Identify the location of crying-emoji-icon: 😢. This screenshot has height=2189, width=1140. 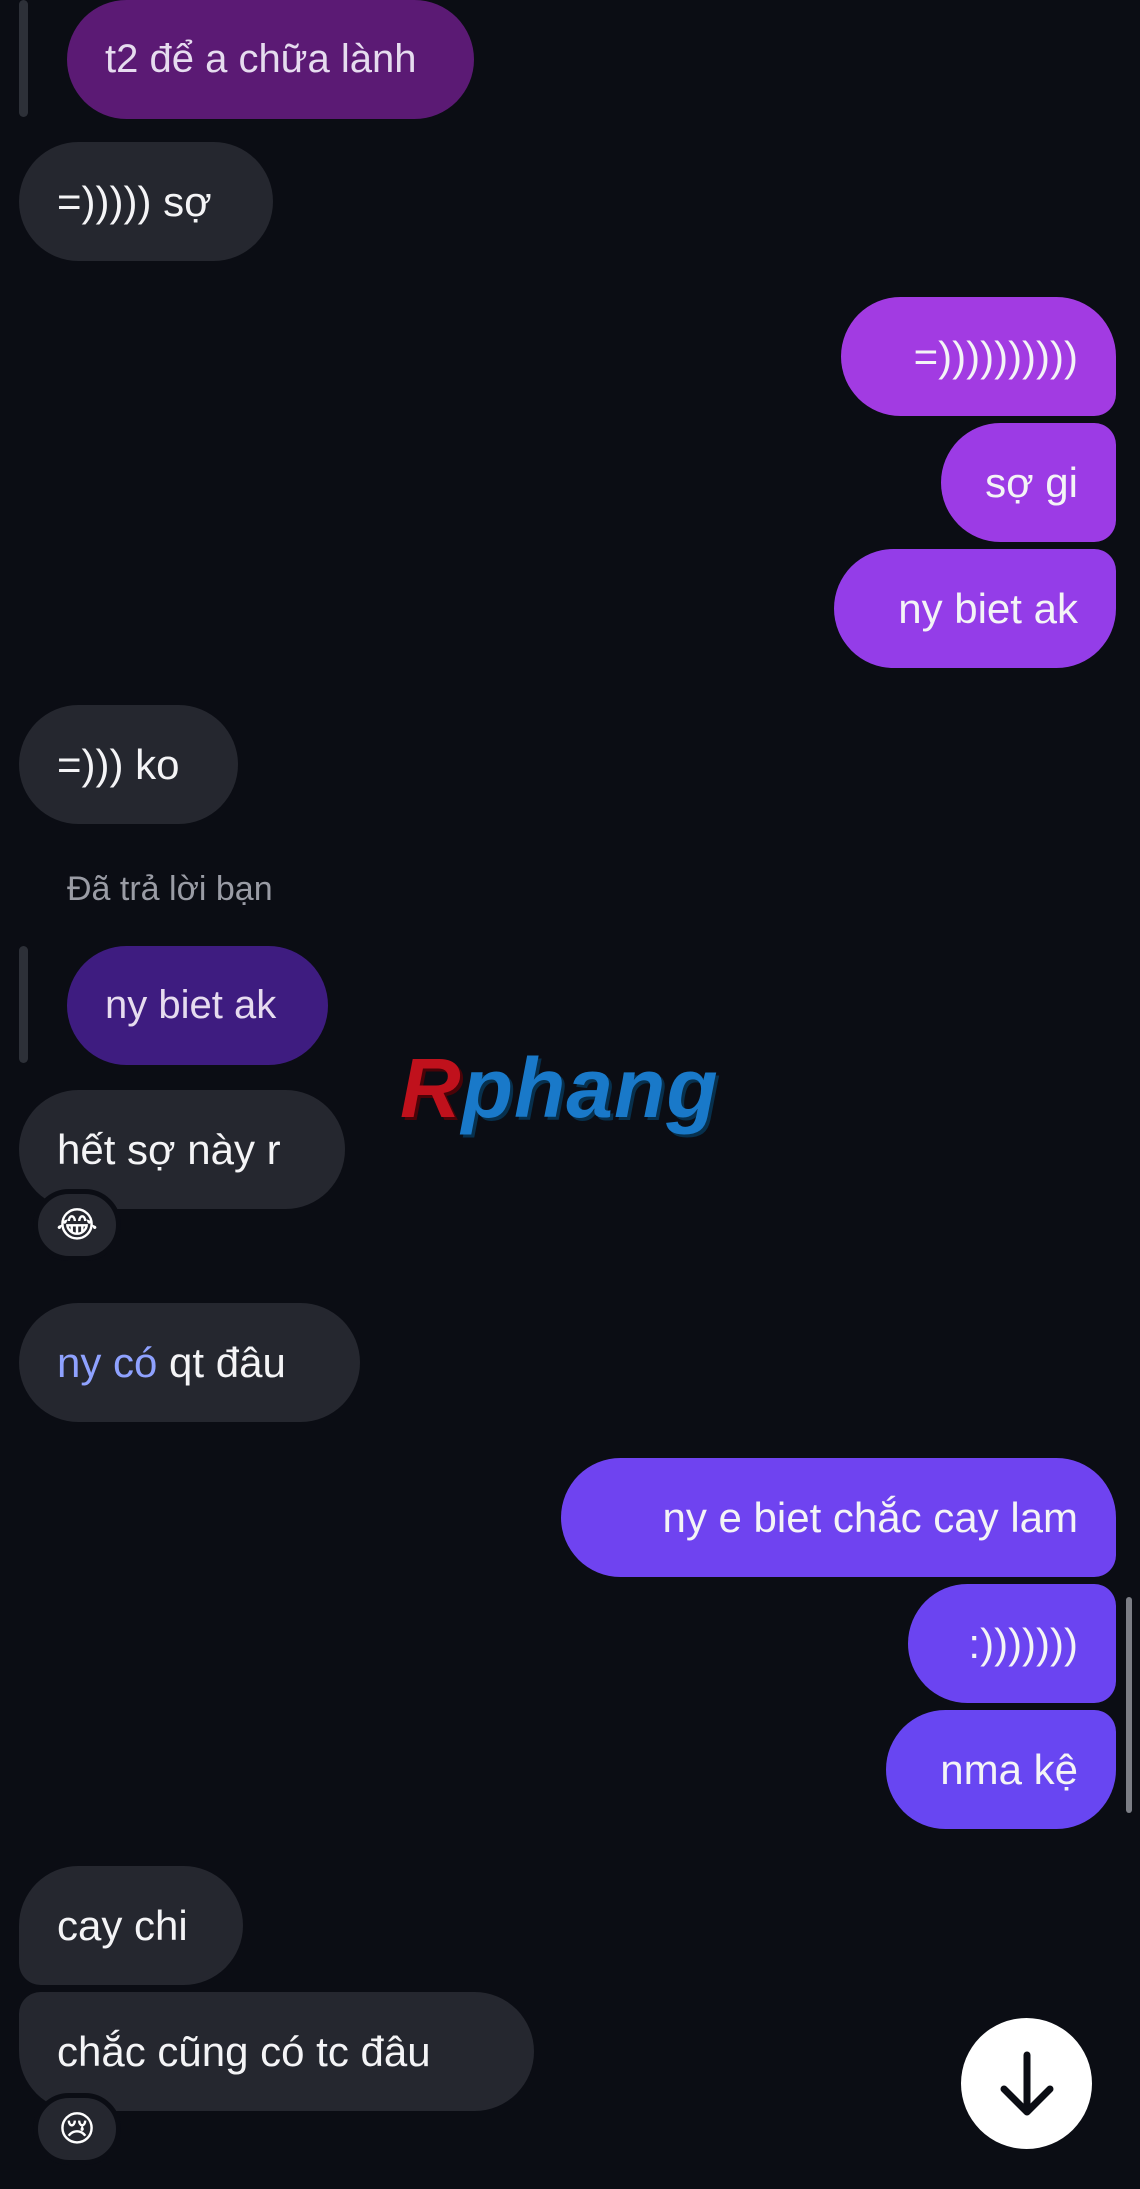
(77, 2128).